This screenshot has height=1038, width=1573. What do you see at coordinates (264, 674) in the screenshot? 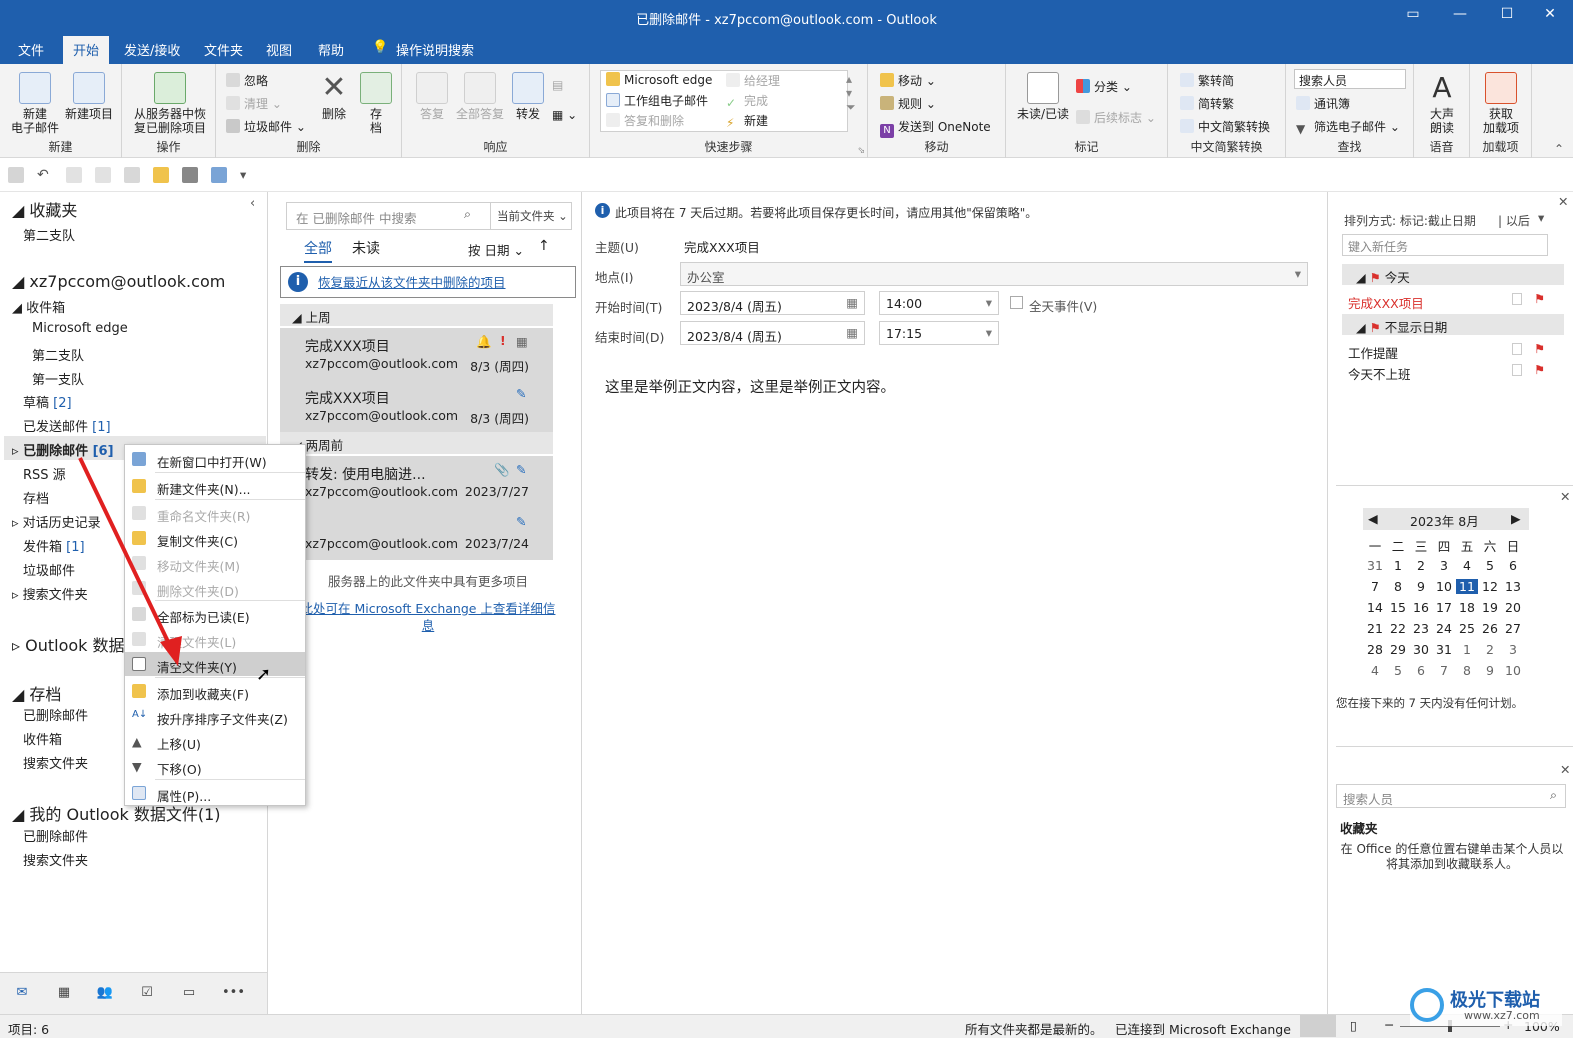
I see `mouse-cursor-icon: ➚` at bounding box center [264, 674].